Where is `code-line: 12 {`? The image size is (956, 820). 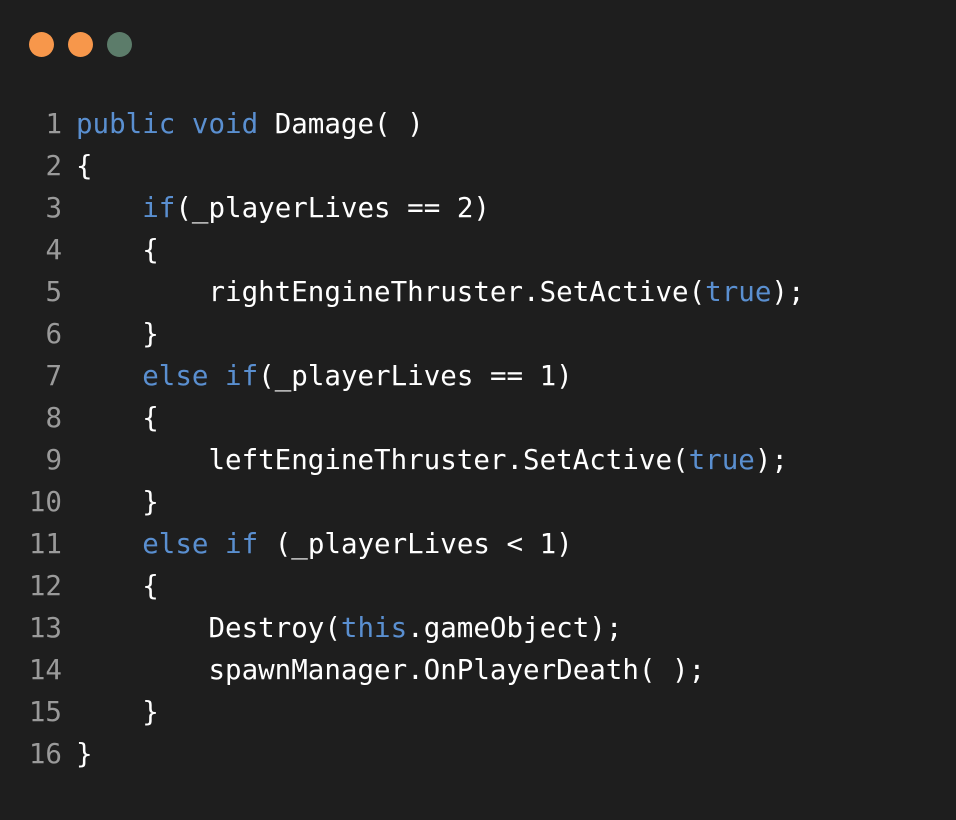 code-line: 12 { is located at coordinates (478, 586).